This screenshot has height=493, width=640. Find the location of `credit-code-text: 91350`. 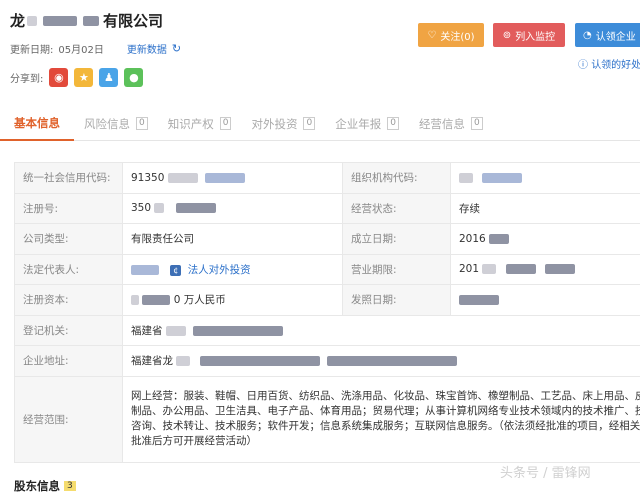

credit-code-text: 91350 is located at coordinates (148, 177).